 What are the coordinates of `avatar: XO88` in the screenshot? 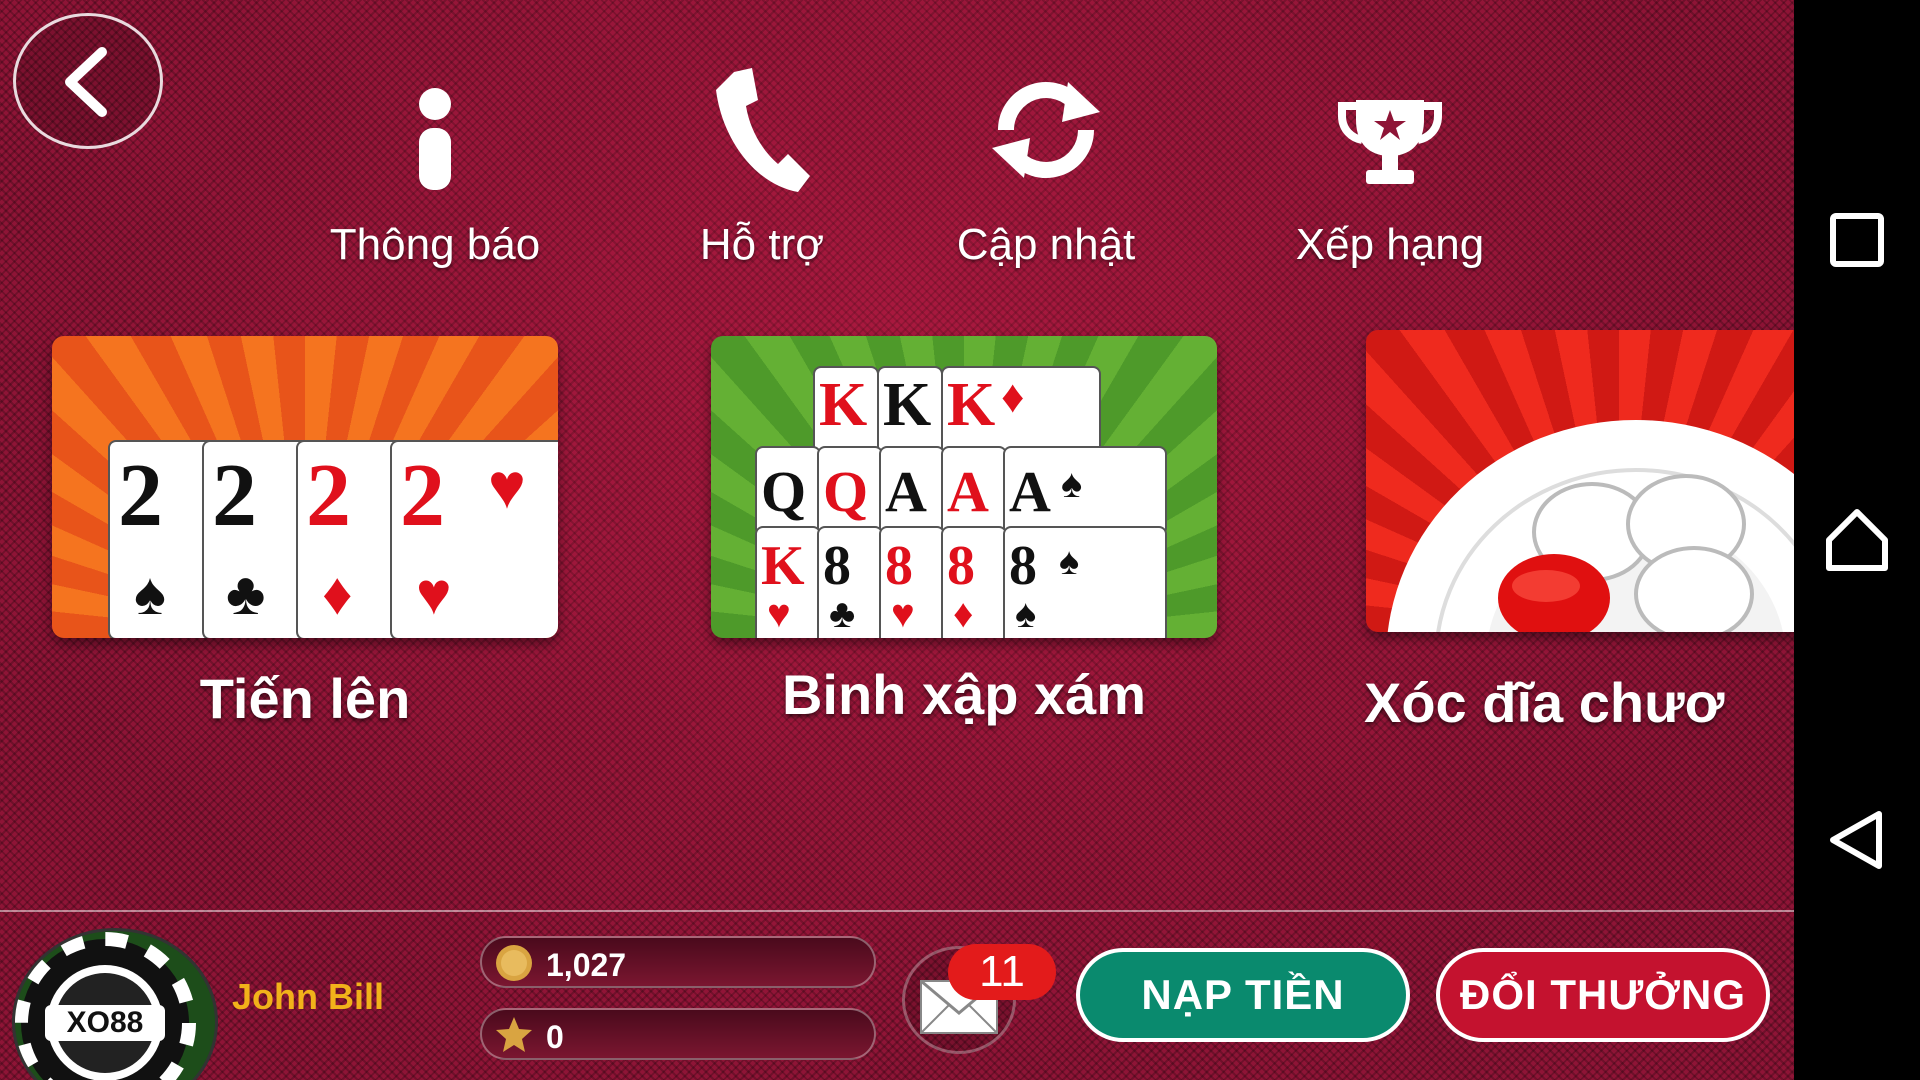 It's located at (115, 1004).